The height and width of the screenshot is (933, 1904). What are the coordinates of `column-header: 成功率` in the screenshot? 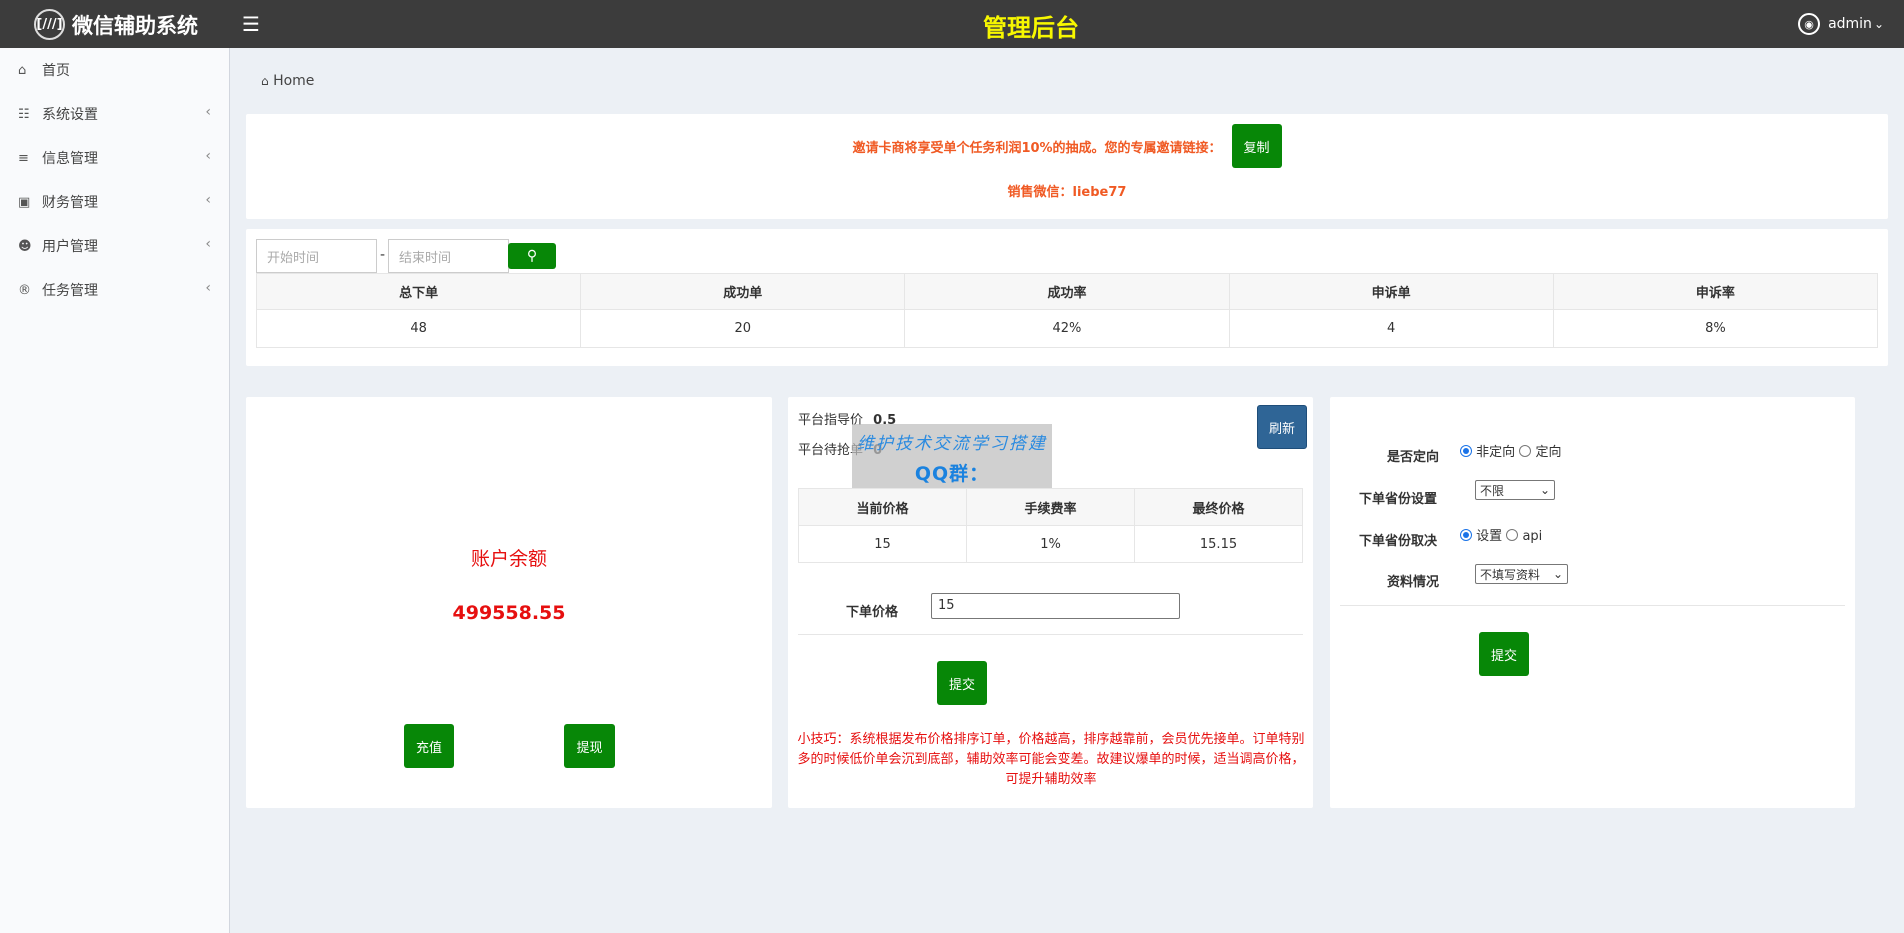 It's located at (1067, 291).